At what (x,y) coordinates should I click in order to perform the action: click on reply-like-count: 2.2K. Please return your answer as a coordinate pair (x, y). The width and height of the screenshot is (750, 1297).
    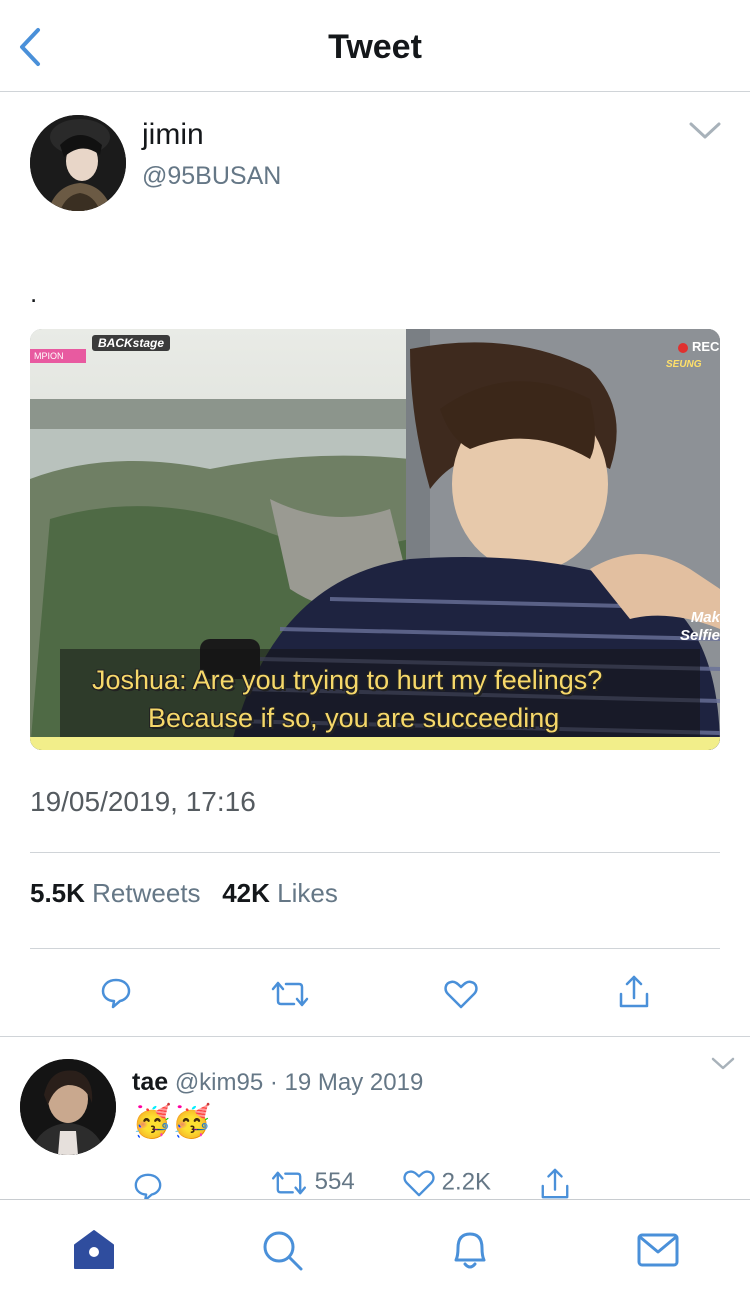
    Looking at the image, I should click on (466, 1182).